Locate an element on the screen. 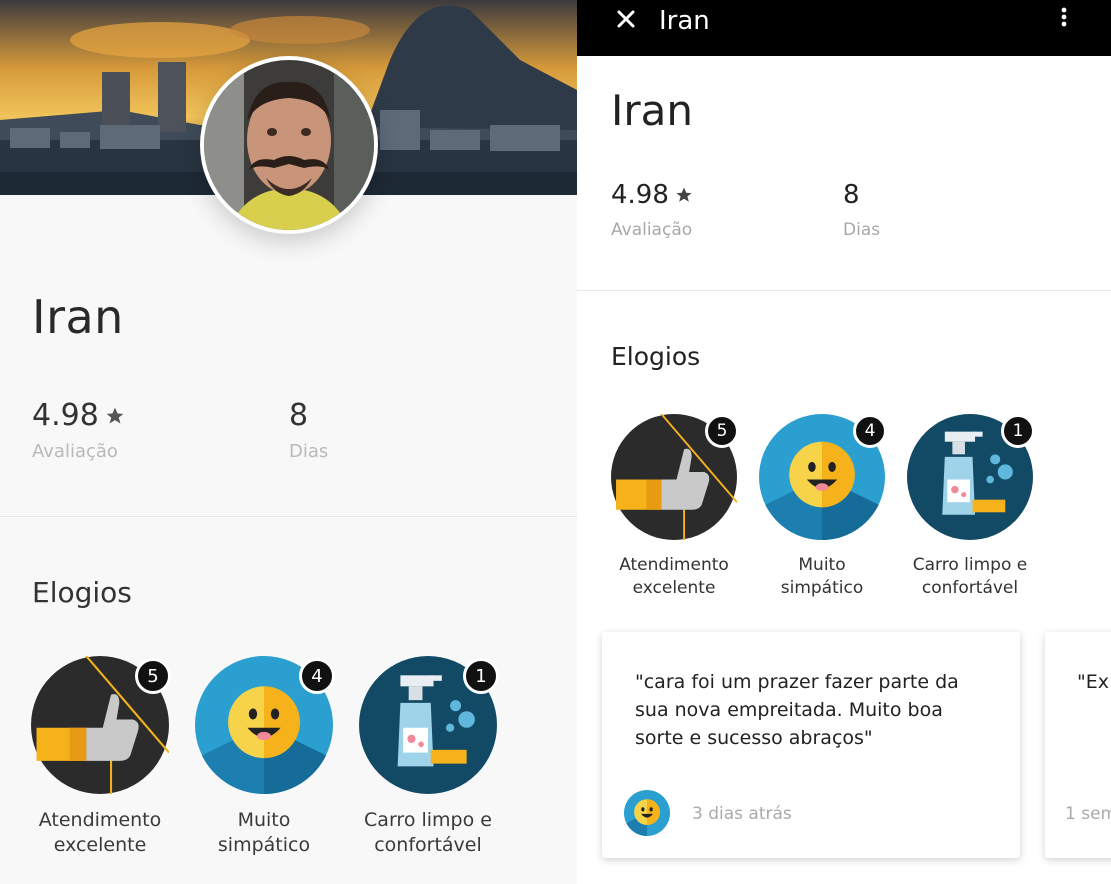  smiley-face-icon is located at coordinates (647, 813).